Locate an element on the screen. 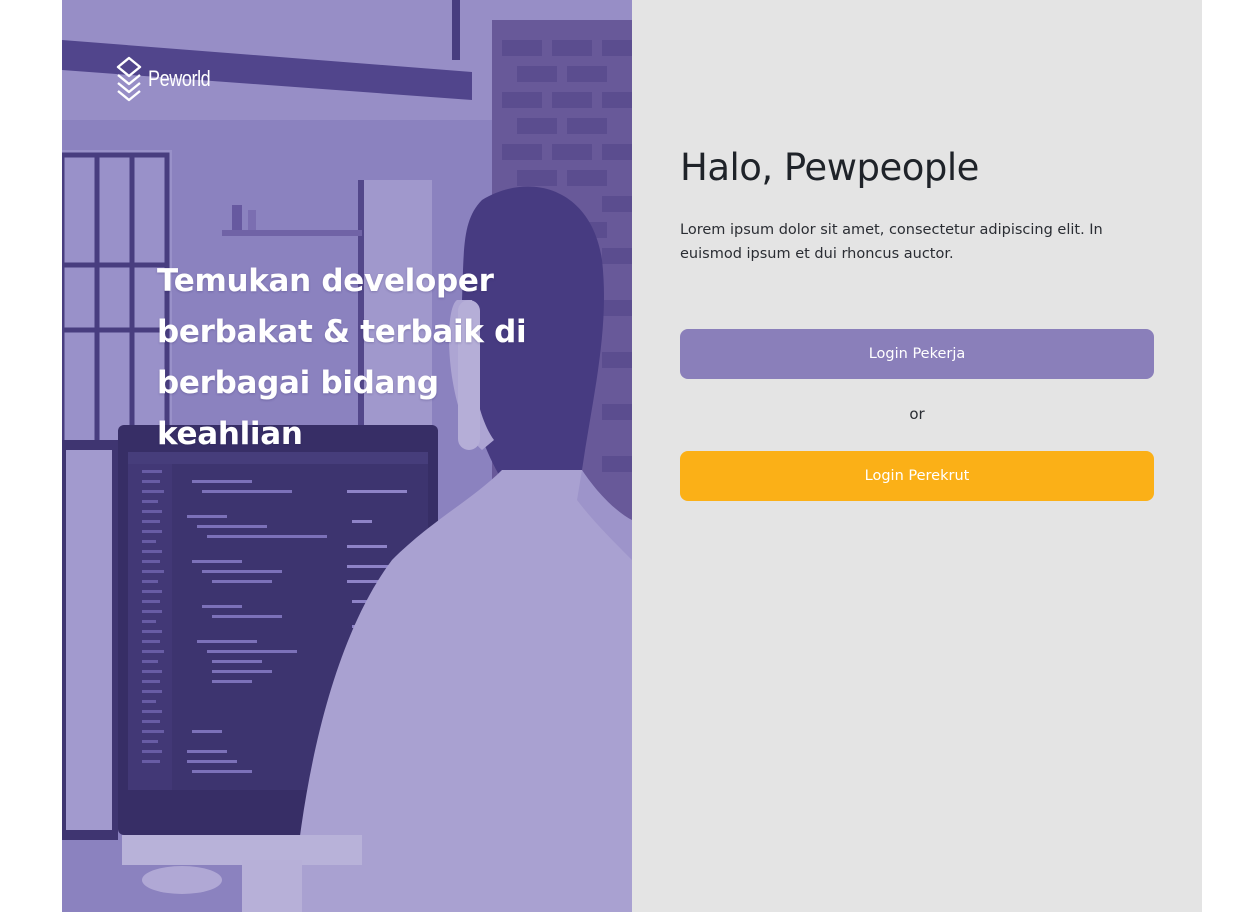  page-title: Halo, Pewpeople is located at coordinates (829, 167).